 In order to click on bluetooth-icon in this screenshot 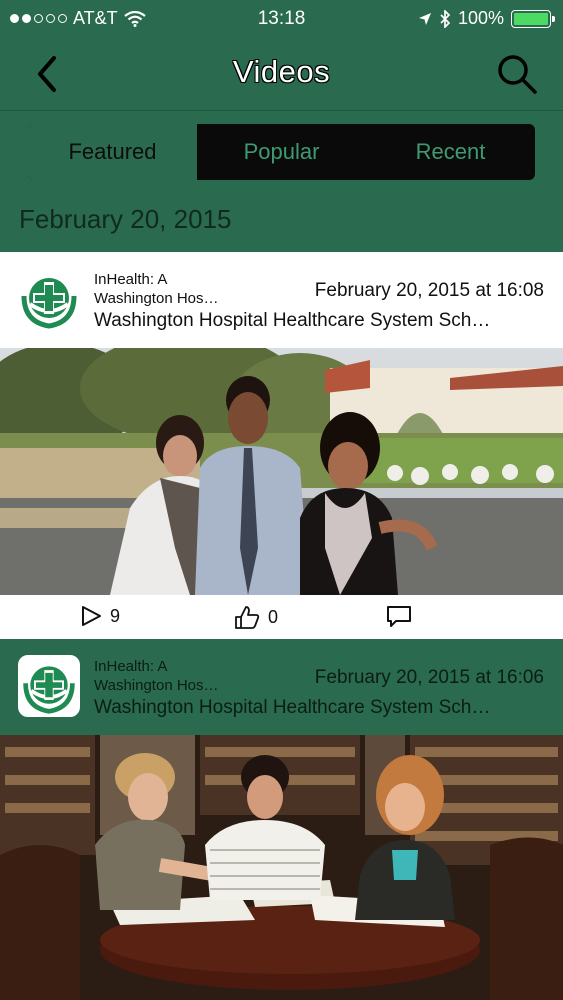, I will do `click(445, 18)`.